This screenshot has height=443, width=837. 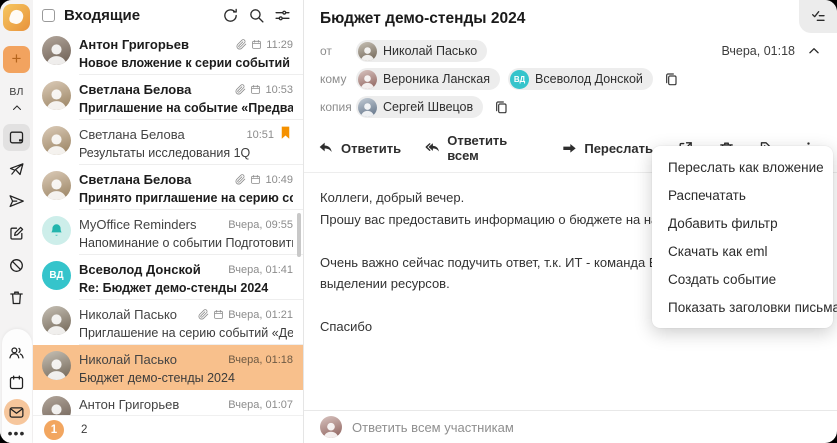 What do you see at coordinates (481, 148) in the screenshot?
I see `reply-all-button: Ответить всем` at bounding box center [481, 148].